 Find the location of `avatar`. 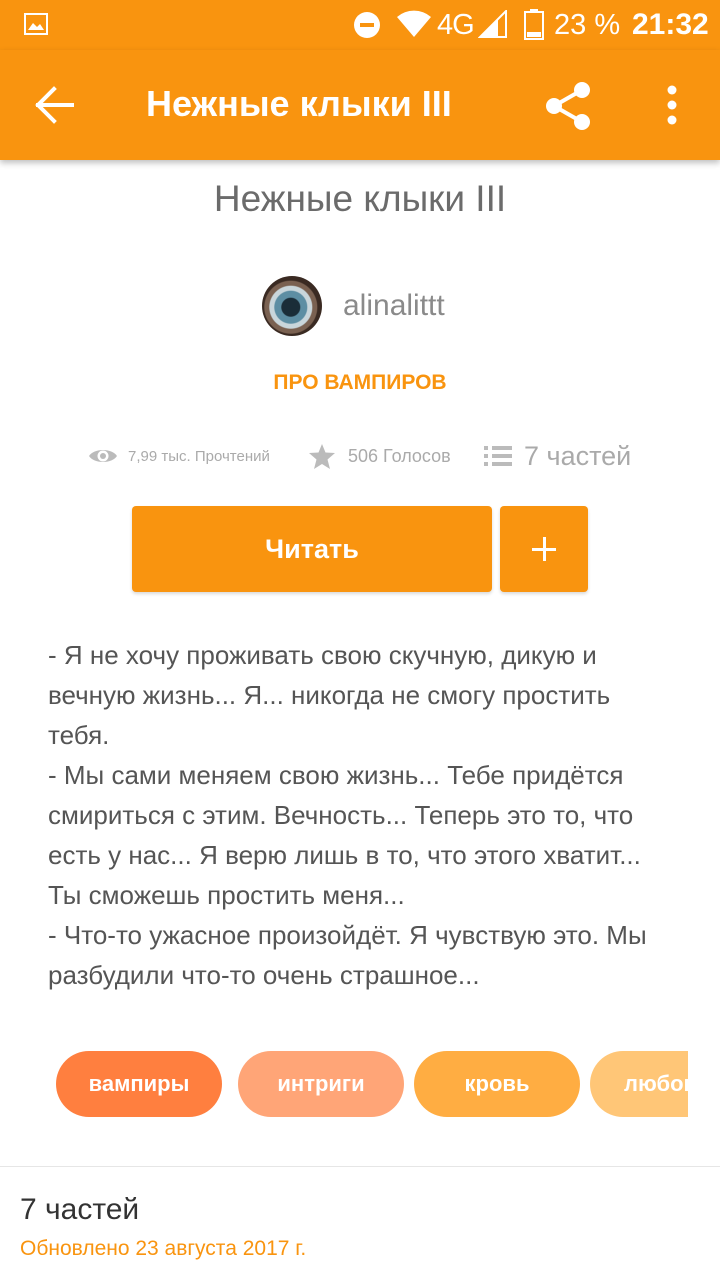

avatar is located at coordinates (292, 306).